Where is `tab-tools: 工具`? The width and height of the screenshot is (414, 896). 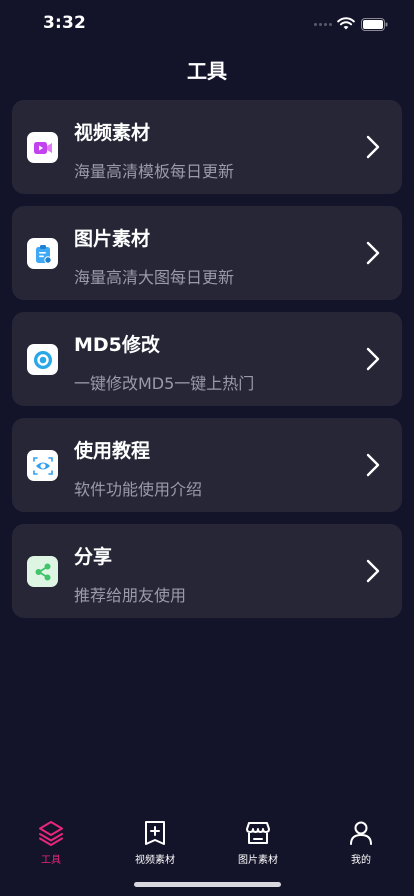 tab-tools: 工具 is located at coordinates (51, 840).